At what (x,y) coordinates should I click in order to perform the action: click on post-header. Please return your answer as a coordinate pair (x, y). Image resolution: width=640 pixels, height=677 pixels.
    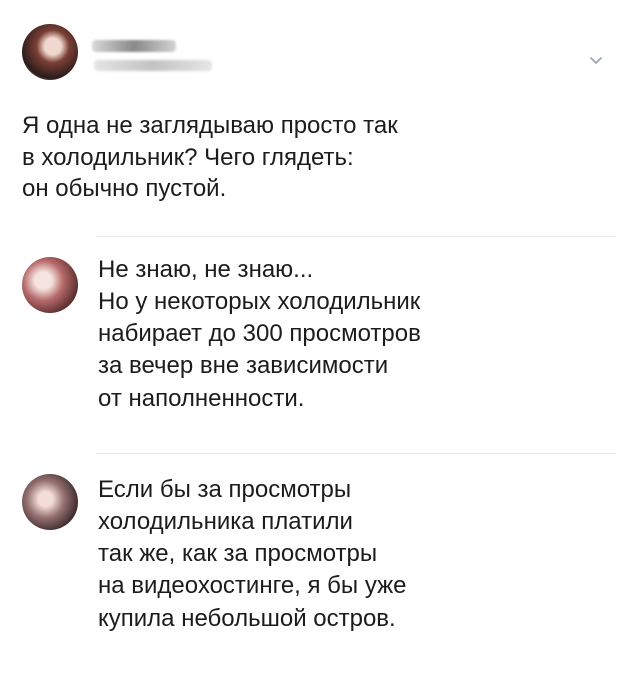
    Looking at the image, I should click on (322, 52).